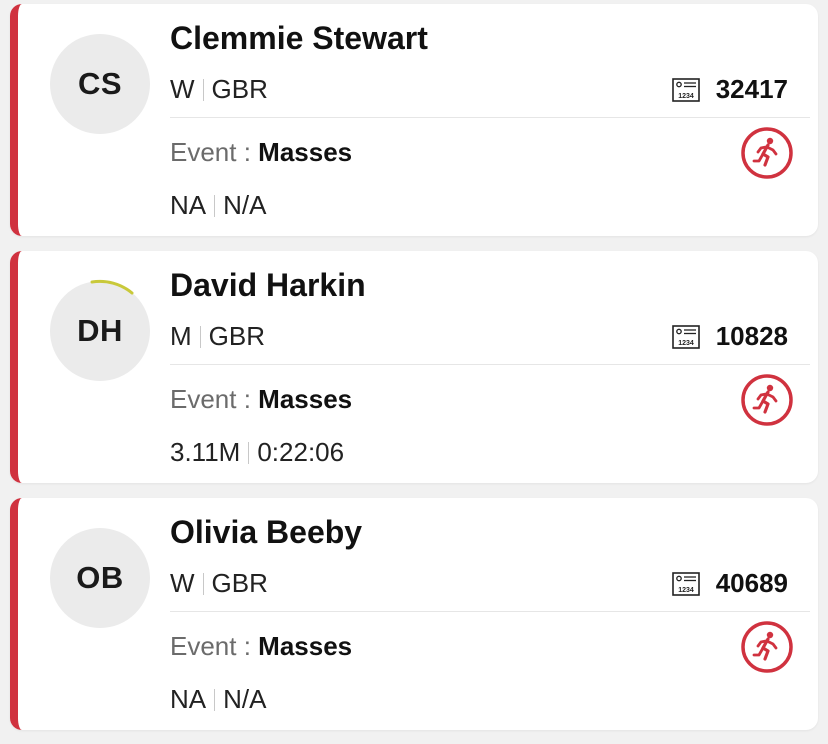 This screenshot has height=744, width=828. Describe the element at coordinates (751, 336) in the screenshot. I see `bib-number-value: 10828` at that location.